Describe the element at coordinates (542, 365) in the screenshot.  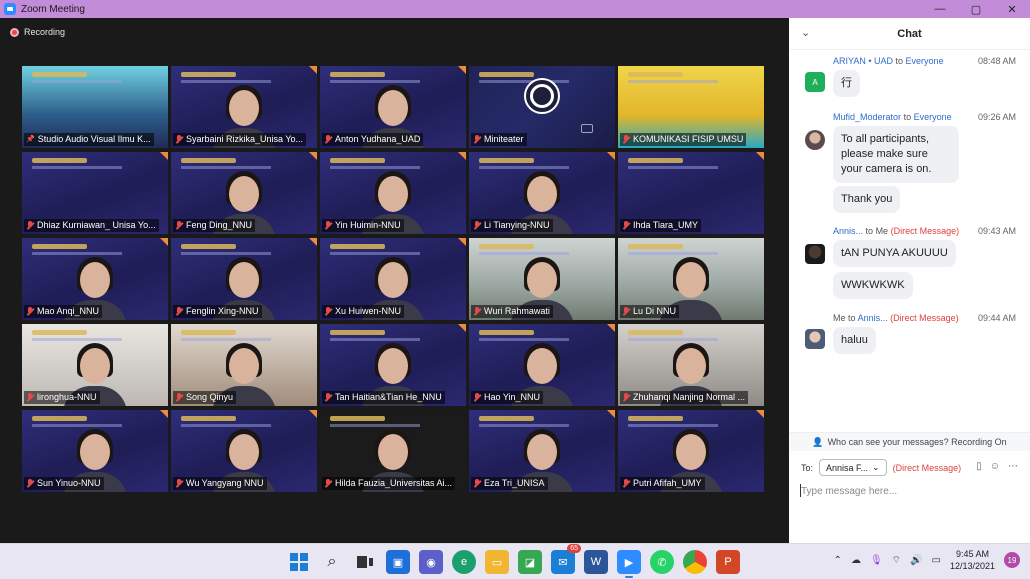
I see `participant-tile: Hao Yin_NNU` at that location.